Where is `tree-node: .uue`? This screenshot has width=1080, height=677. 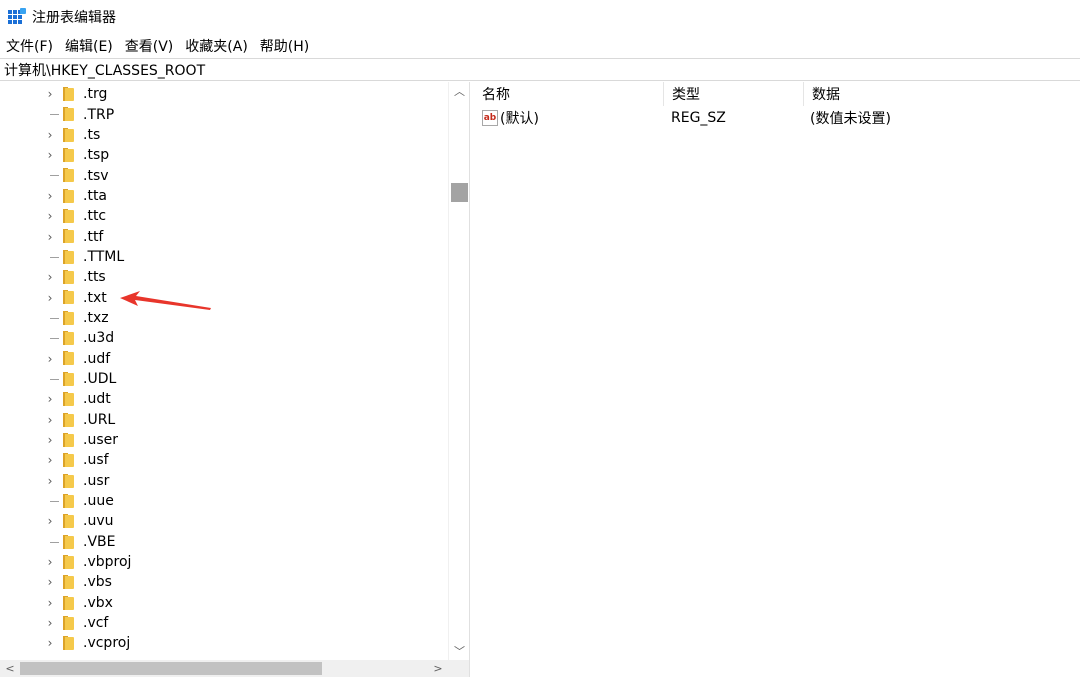 tree-node: .uue is located at coordinates (224, 501).